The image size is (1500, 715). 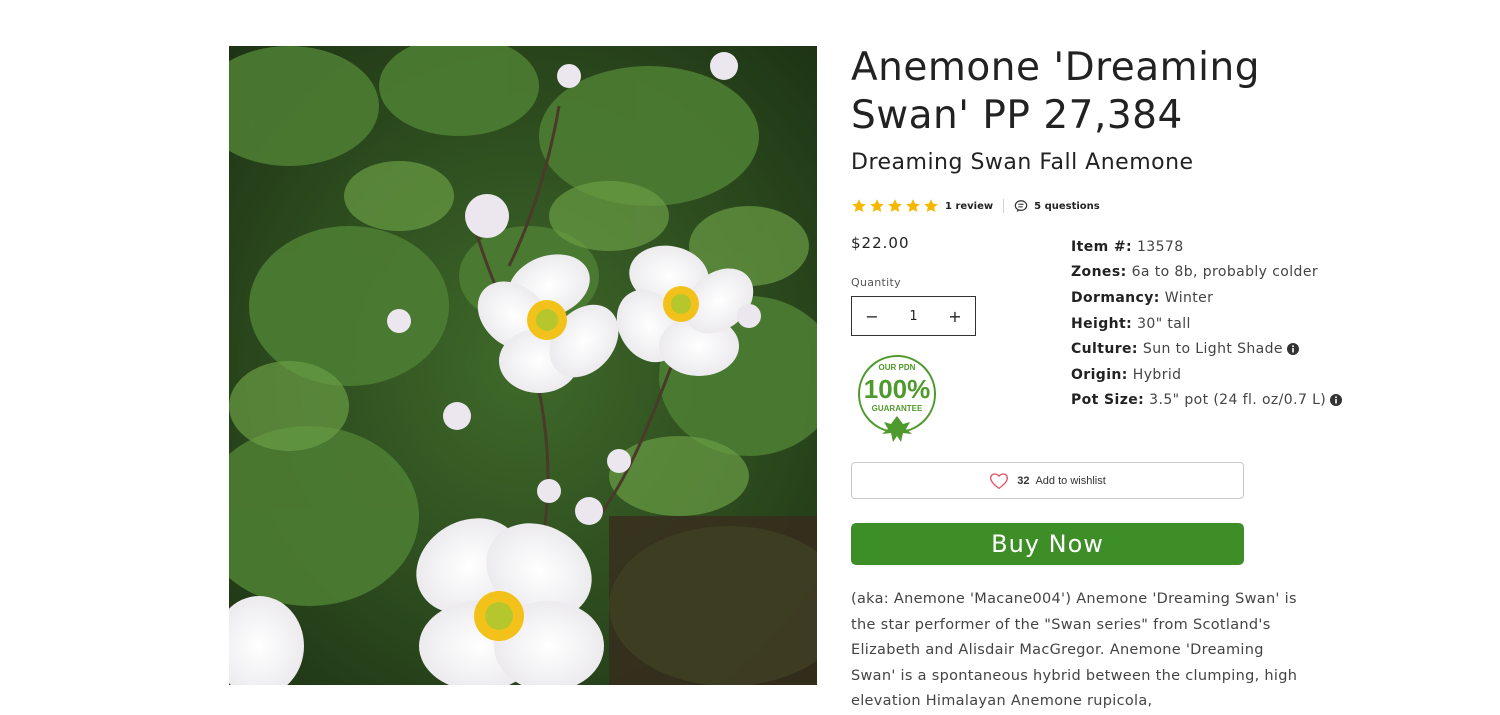 I want to click on spec-value: 3.5" pot (24 fl. oz/0.7 L), so click(x=1238, y=400).